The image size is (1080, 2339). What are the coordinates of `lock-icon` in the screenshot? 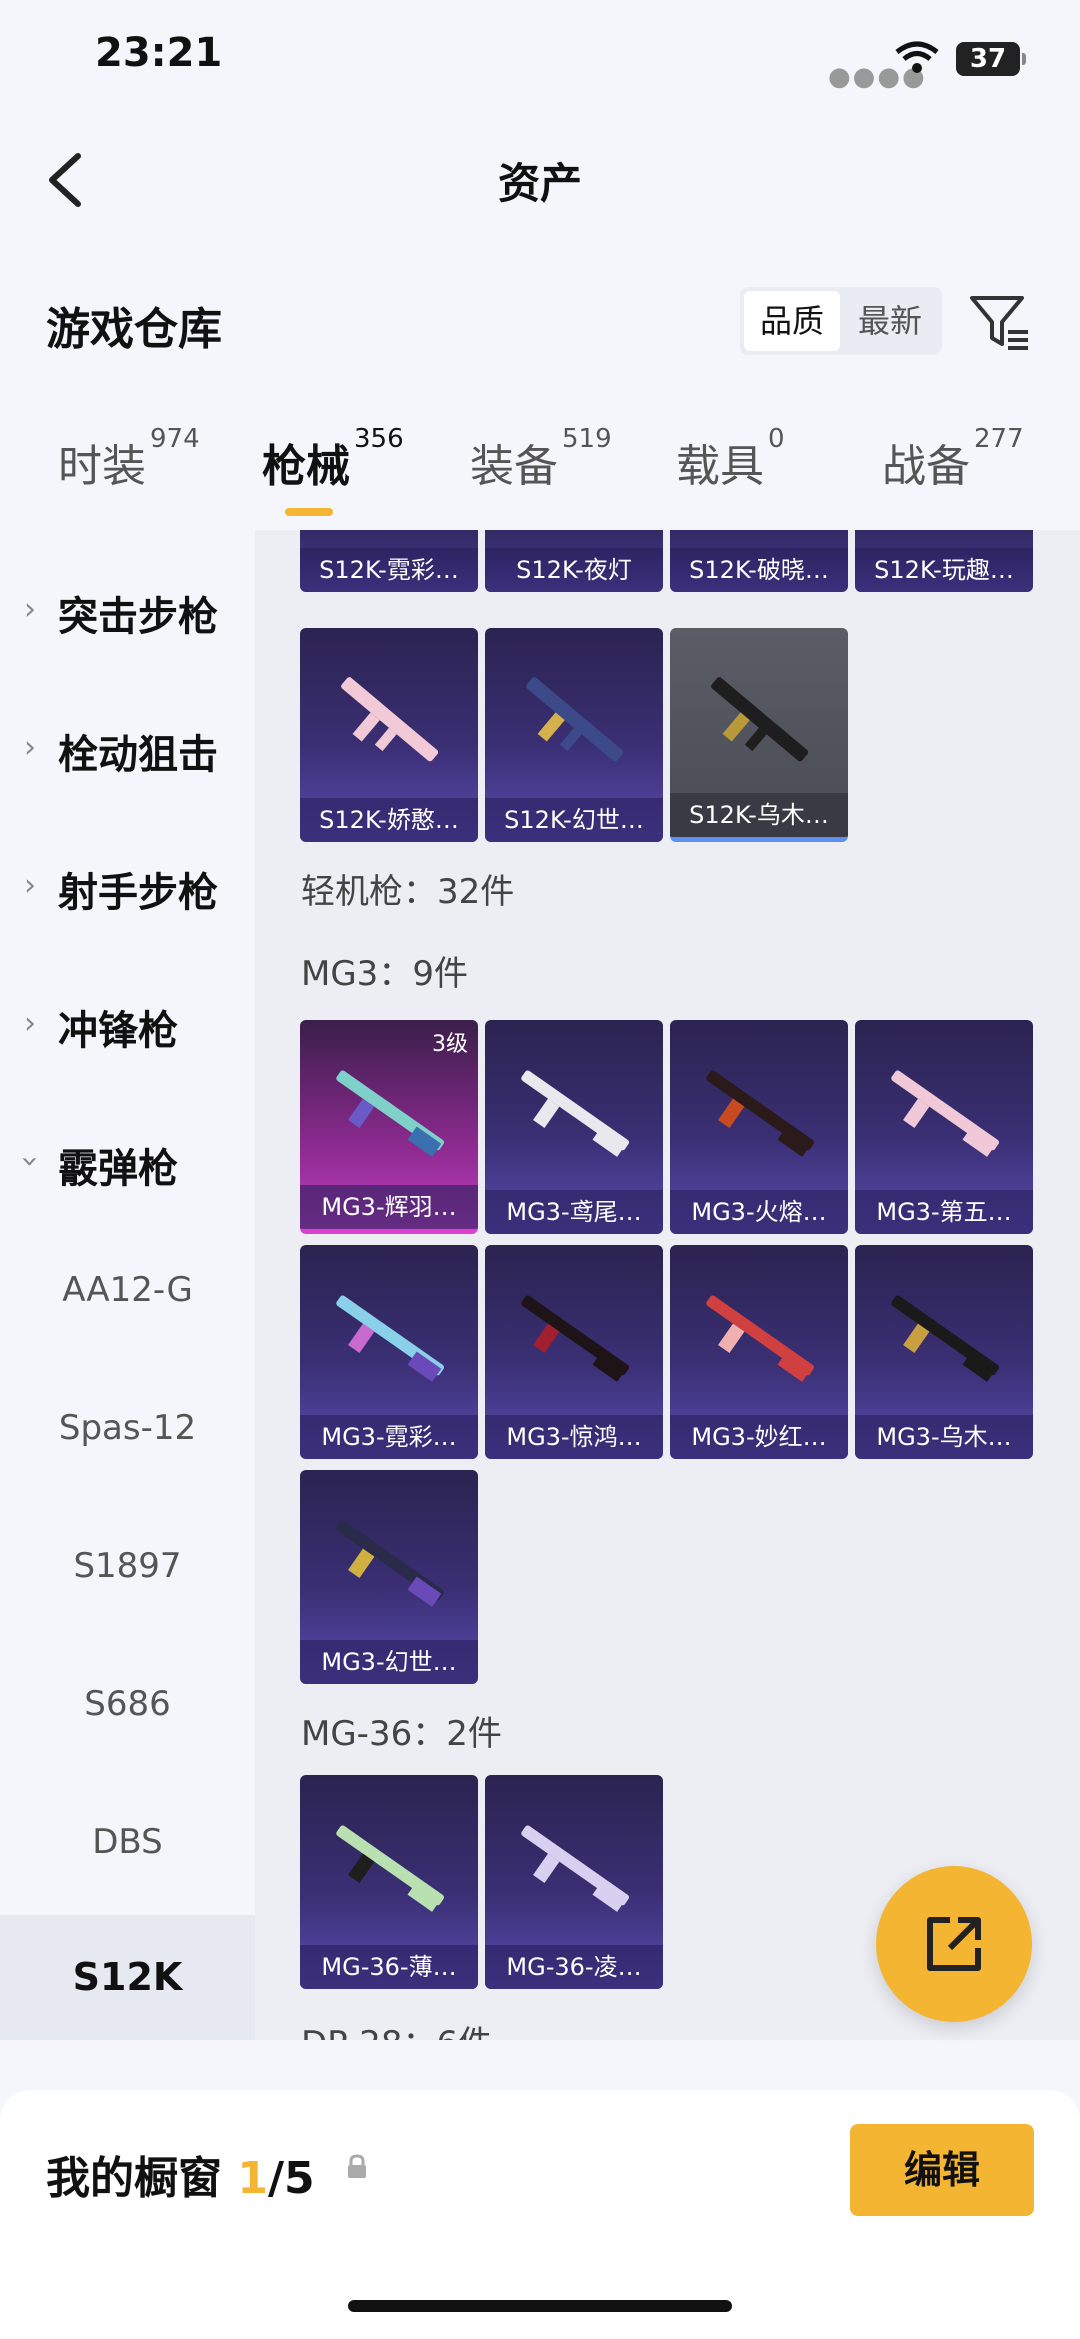 It's located at (357, 2166).